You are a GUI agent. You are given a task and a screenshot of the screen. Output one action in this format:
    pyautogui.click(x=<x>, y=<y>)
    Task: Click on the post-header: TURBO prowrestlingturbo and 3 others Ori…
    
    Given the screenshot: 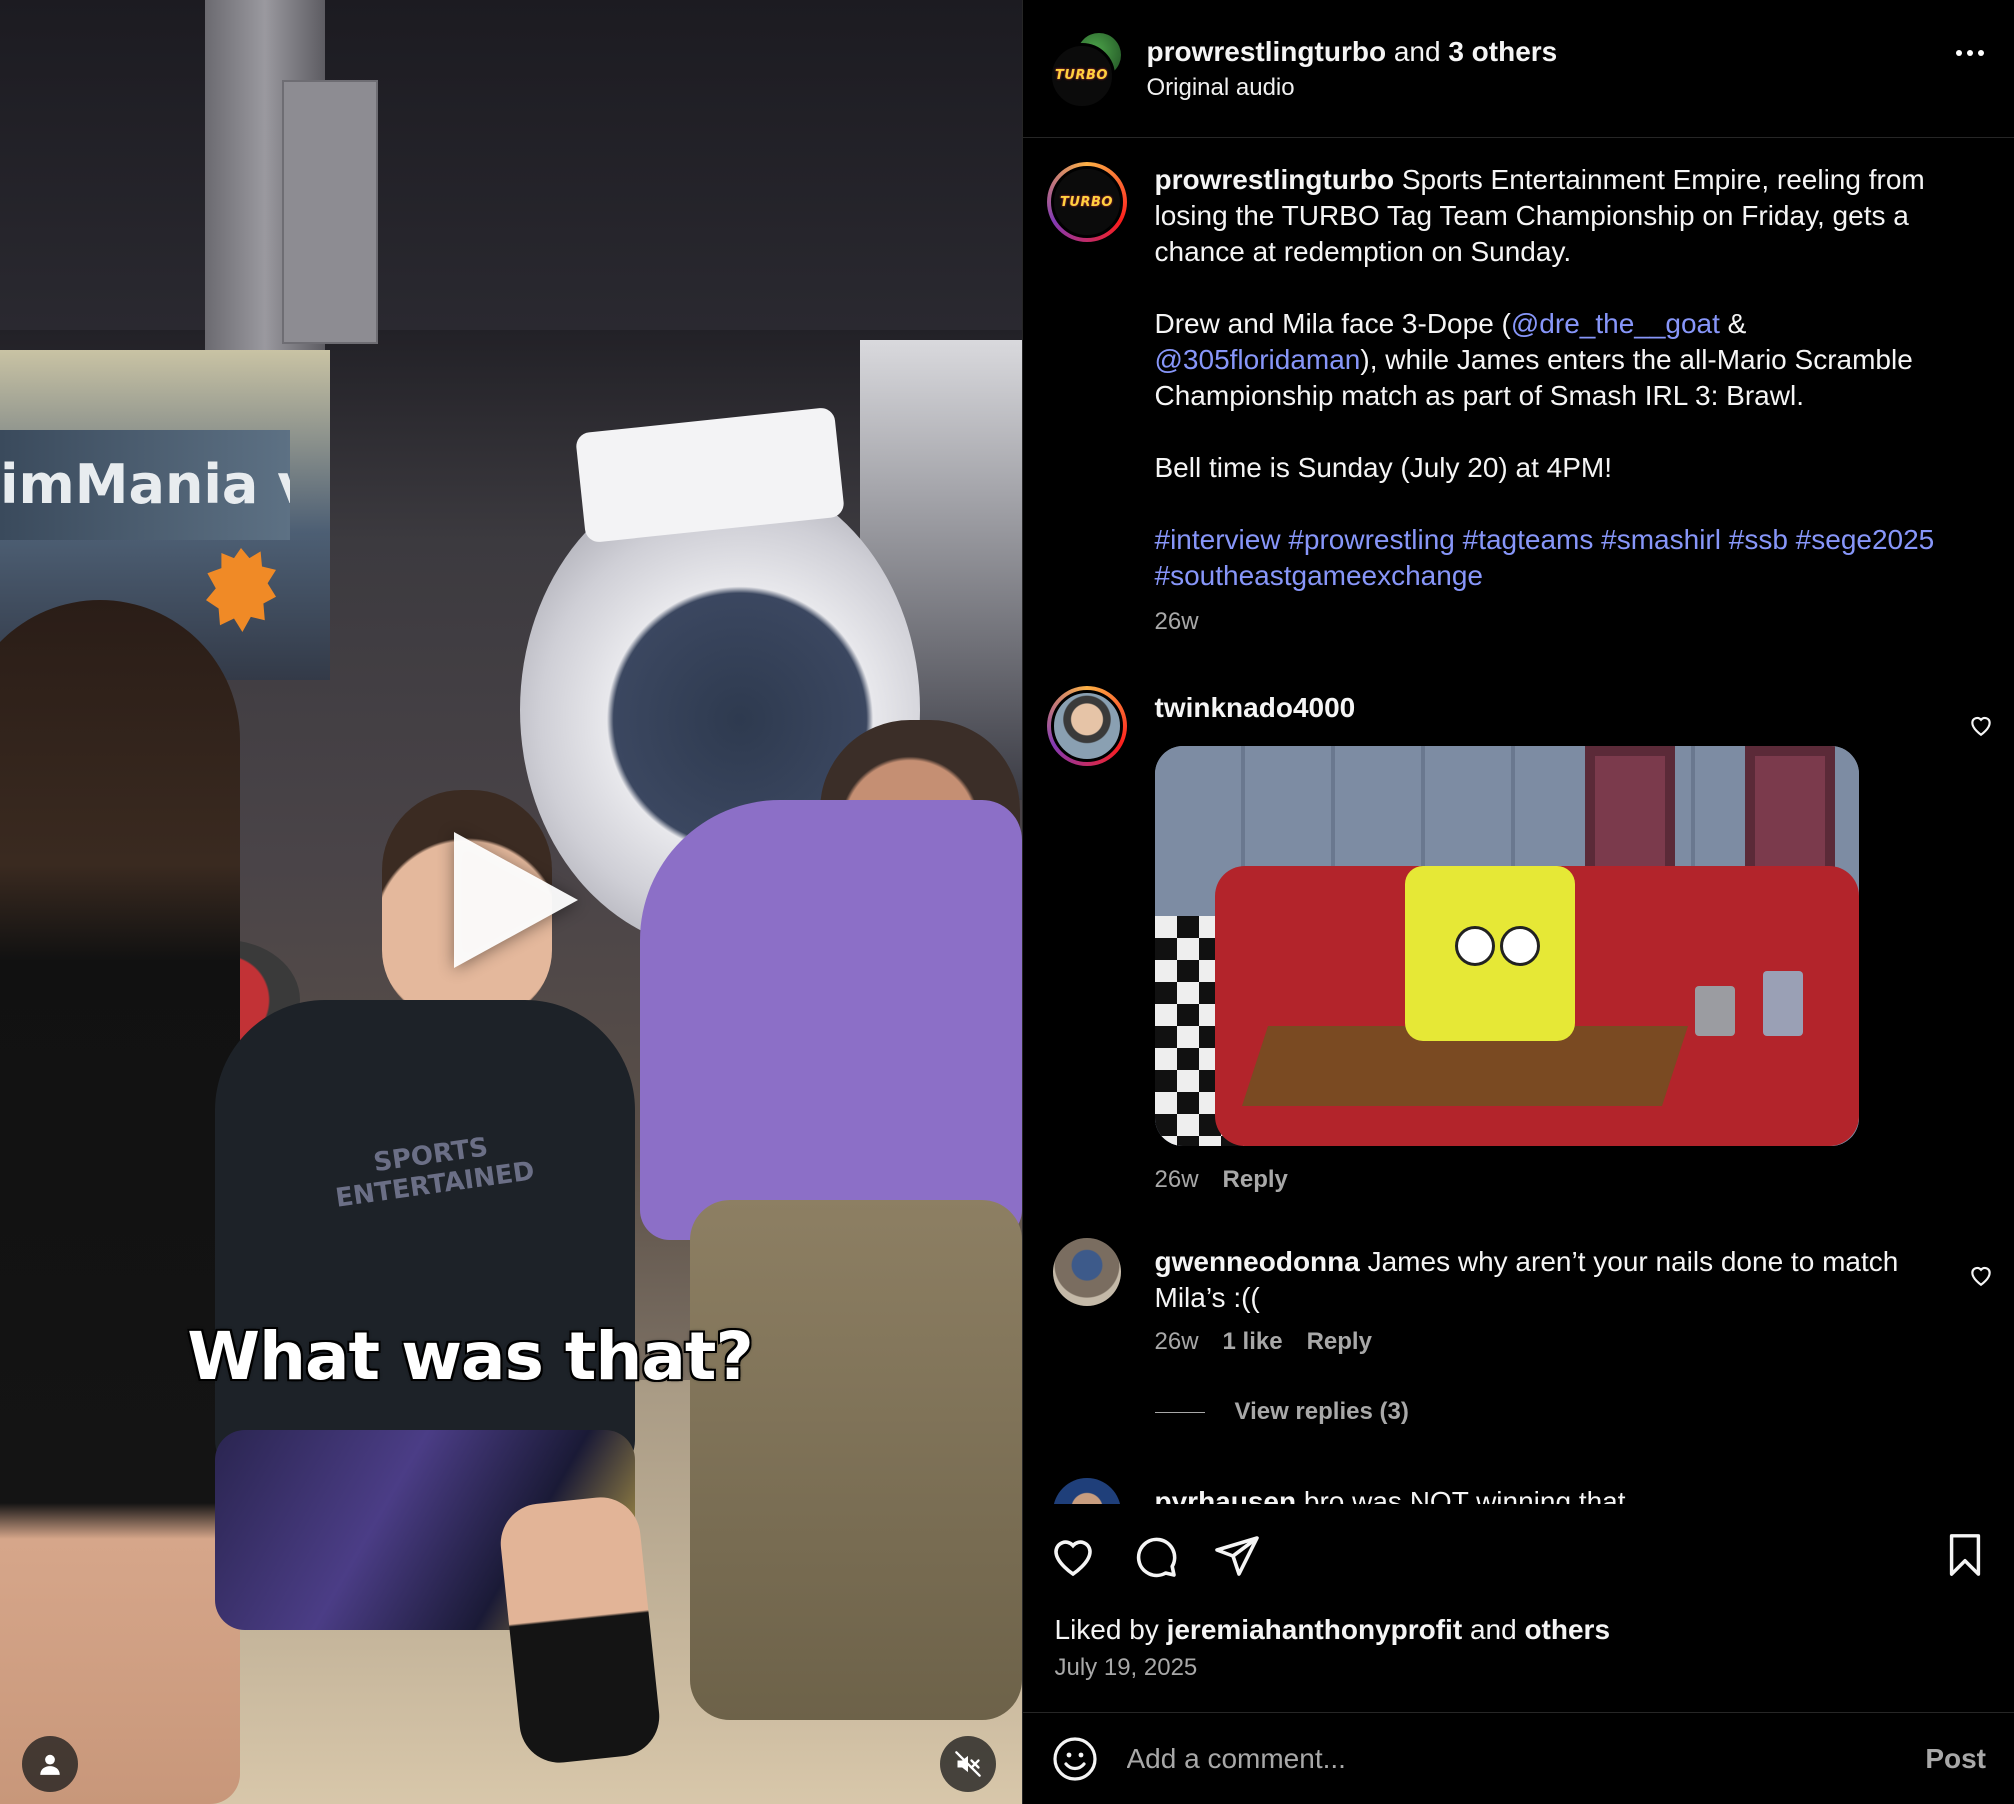 What is the action you would take?
    pyautogui.click(x=1518, y=69)
    